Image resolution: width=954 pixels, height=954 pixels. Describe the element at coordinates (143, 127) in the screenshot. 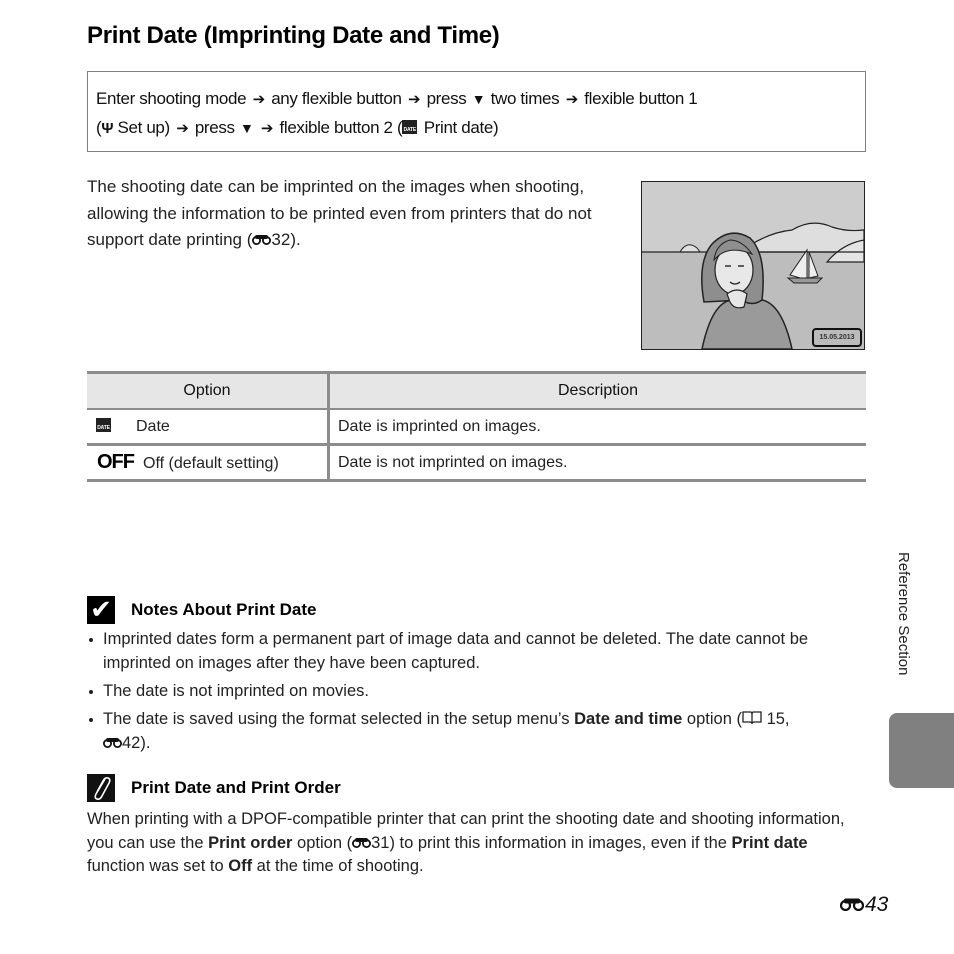

I see `path-step: Set up)` at that location.